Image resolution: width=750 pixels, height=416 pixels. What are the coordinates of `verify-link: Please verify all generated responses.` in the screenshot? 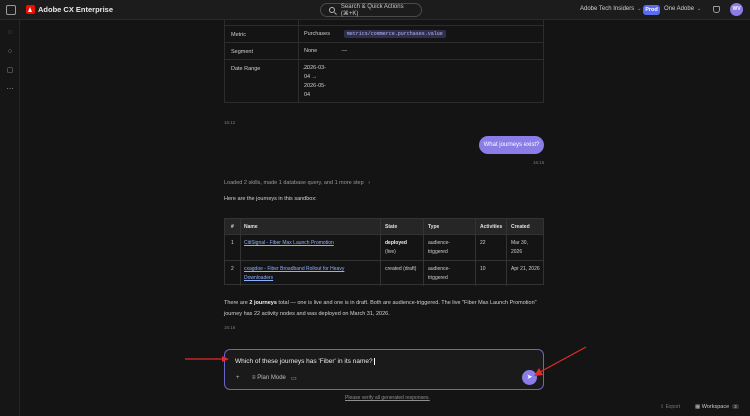 It's located at (387, 398).